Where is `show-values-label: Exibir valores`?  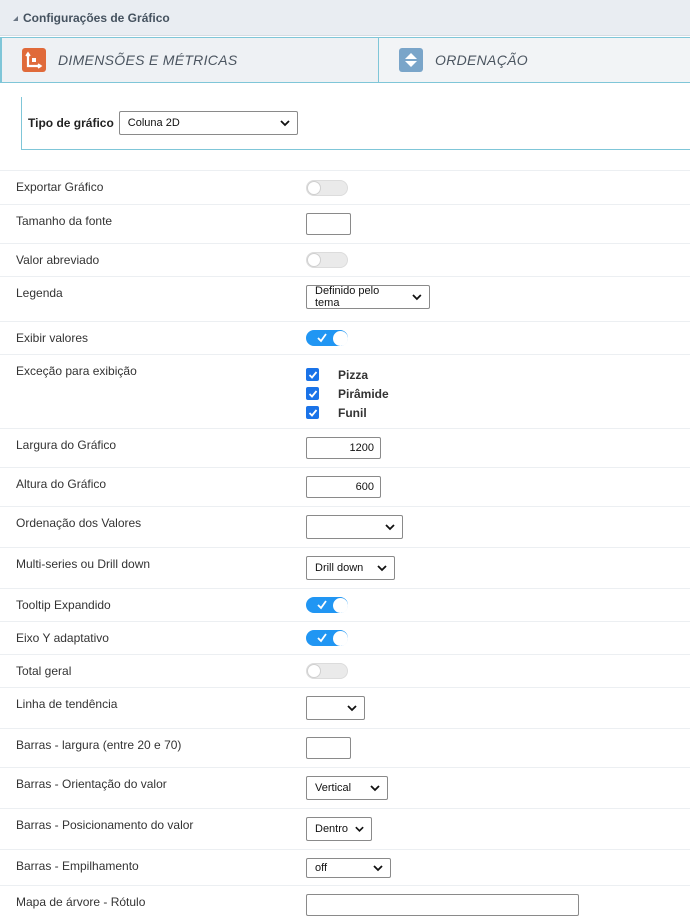 show-values-label: Exibir valores is located at coordinates (52, 338).